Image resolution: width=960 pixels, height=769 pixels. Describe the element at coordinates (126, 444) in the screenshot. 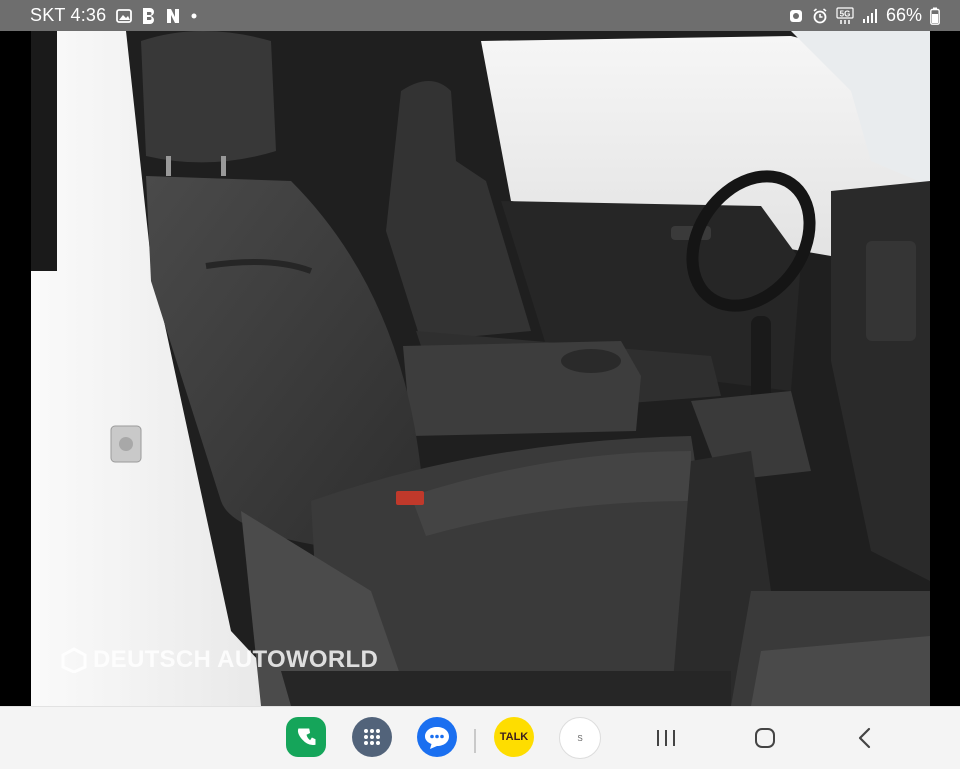

I see `door-latch` at that location.